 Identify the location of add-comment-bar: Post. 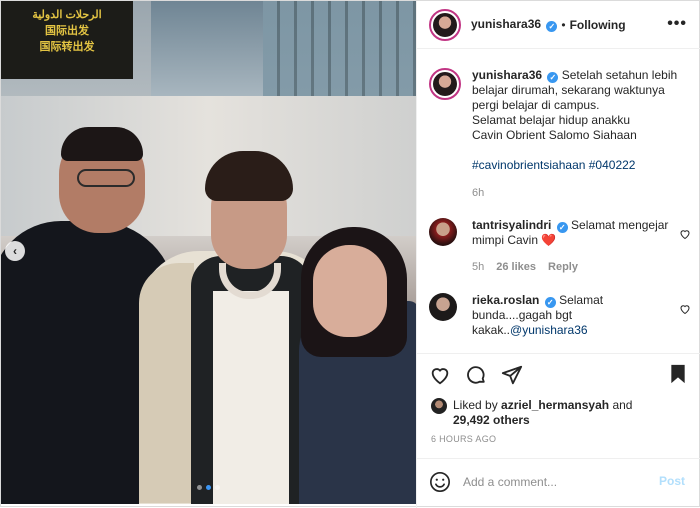
(558, 481).